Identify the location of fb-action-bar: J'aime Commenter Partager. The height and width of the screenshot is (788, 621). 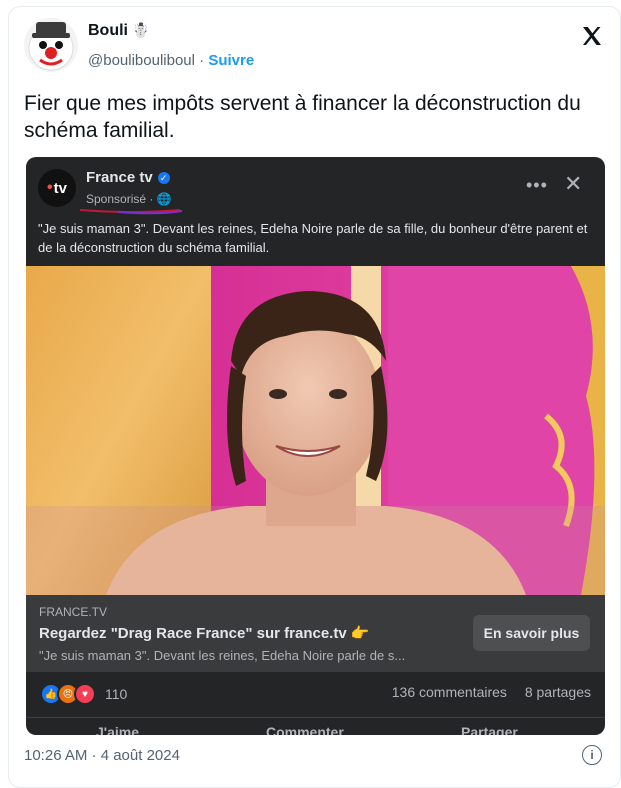
(315, 726).